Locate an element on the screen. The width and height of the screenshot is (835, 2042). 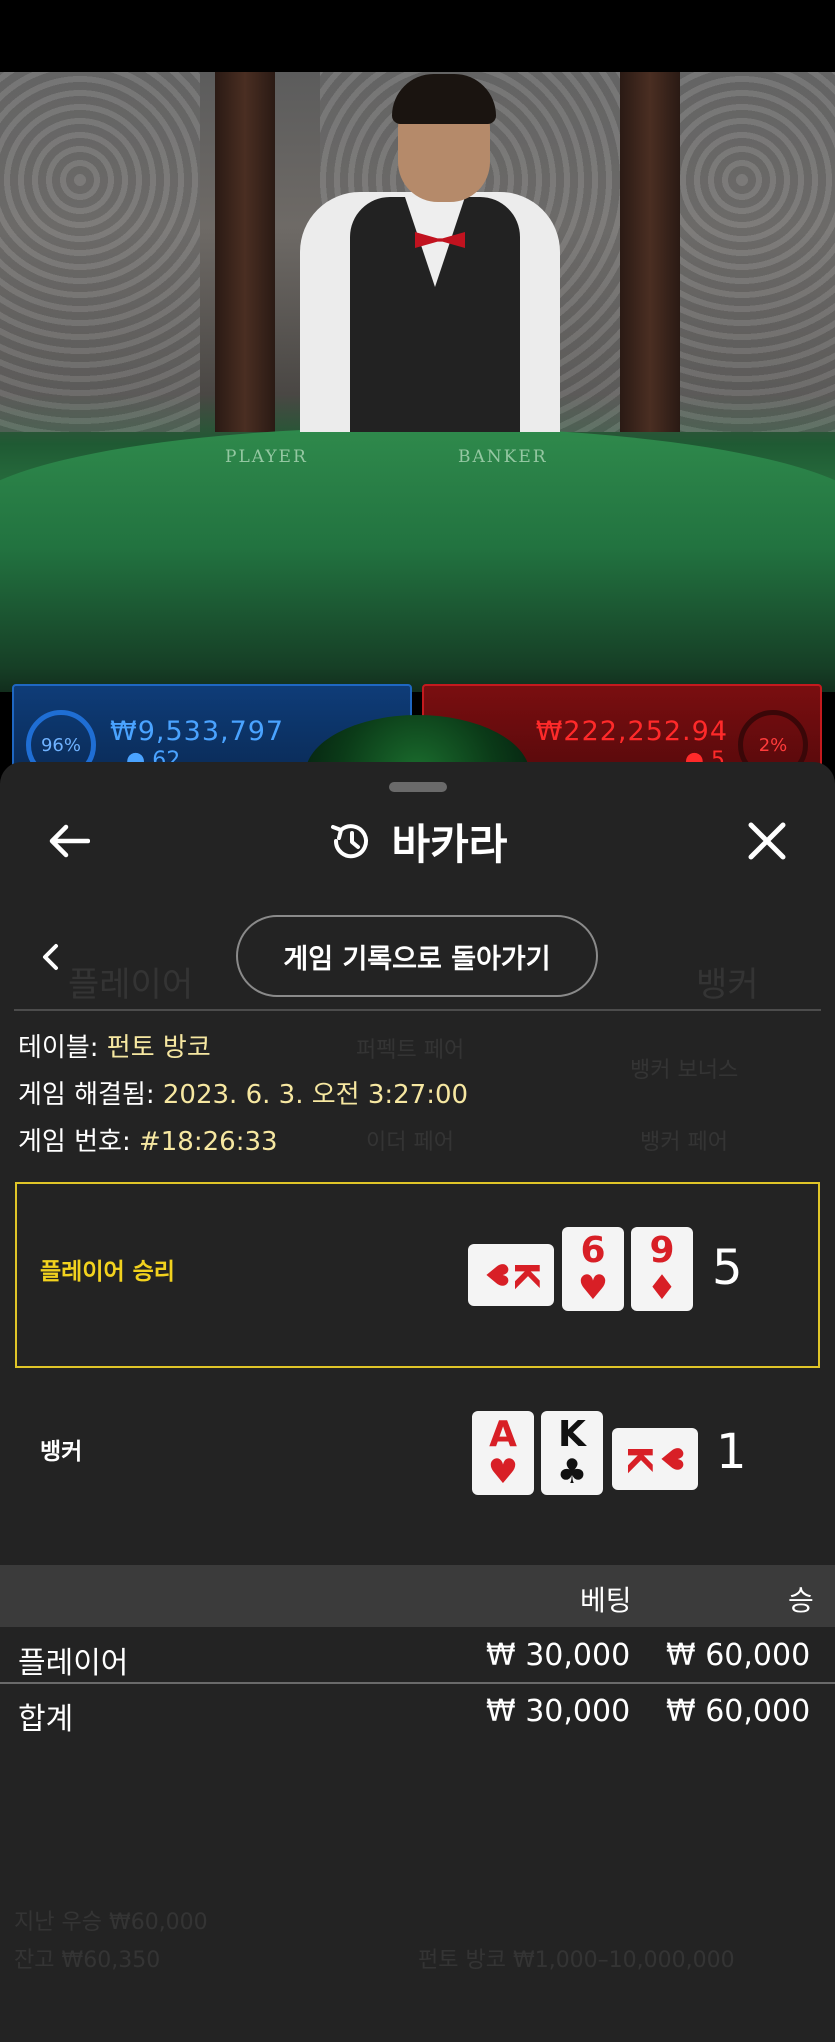
diamond-icon: ♦ is located at coordinates (662, 1288).